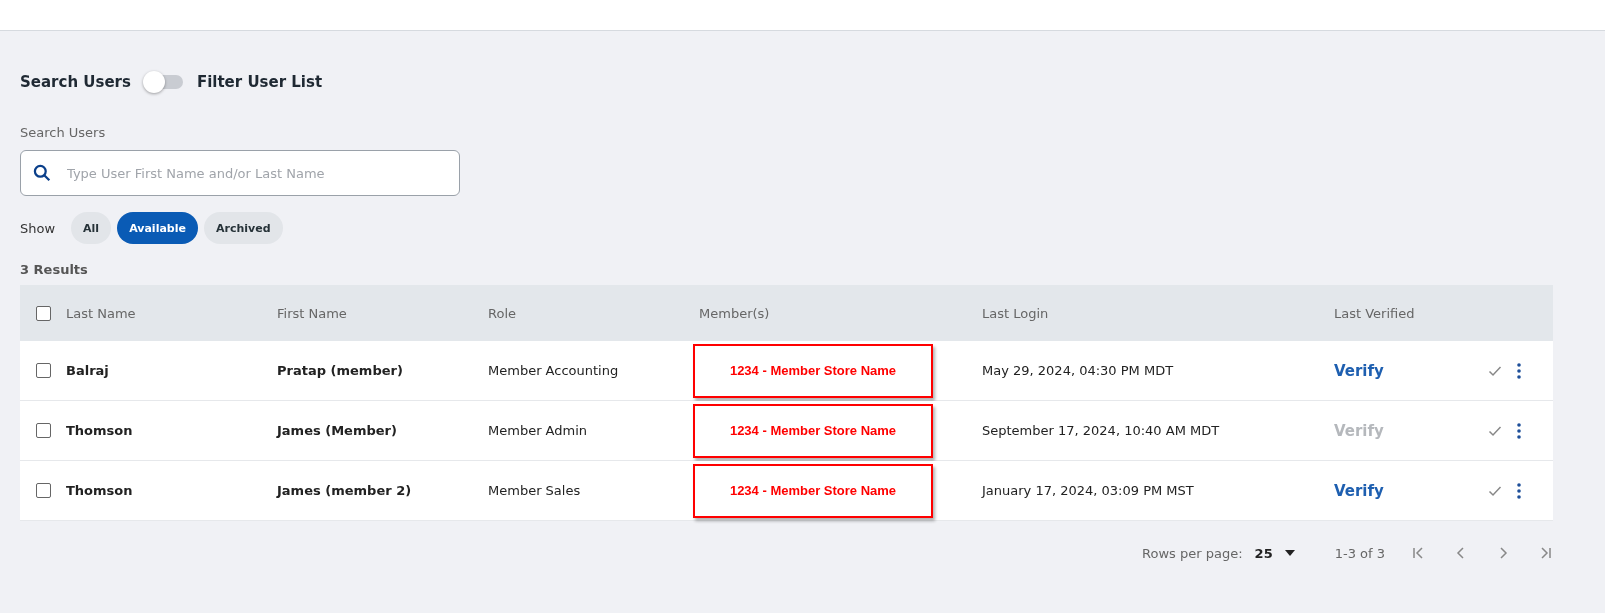  What do you see at coordinates (1016, 313) in the screenshot?
I see `column-header: Last Login` at bounding box center [1016, 313].